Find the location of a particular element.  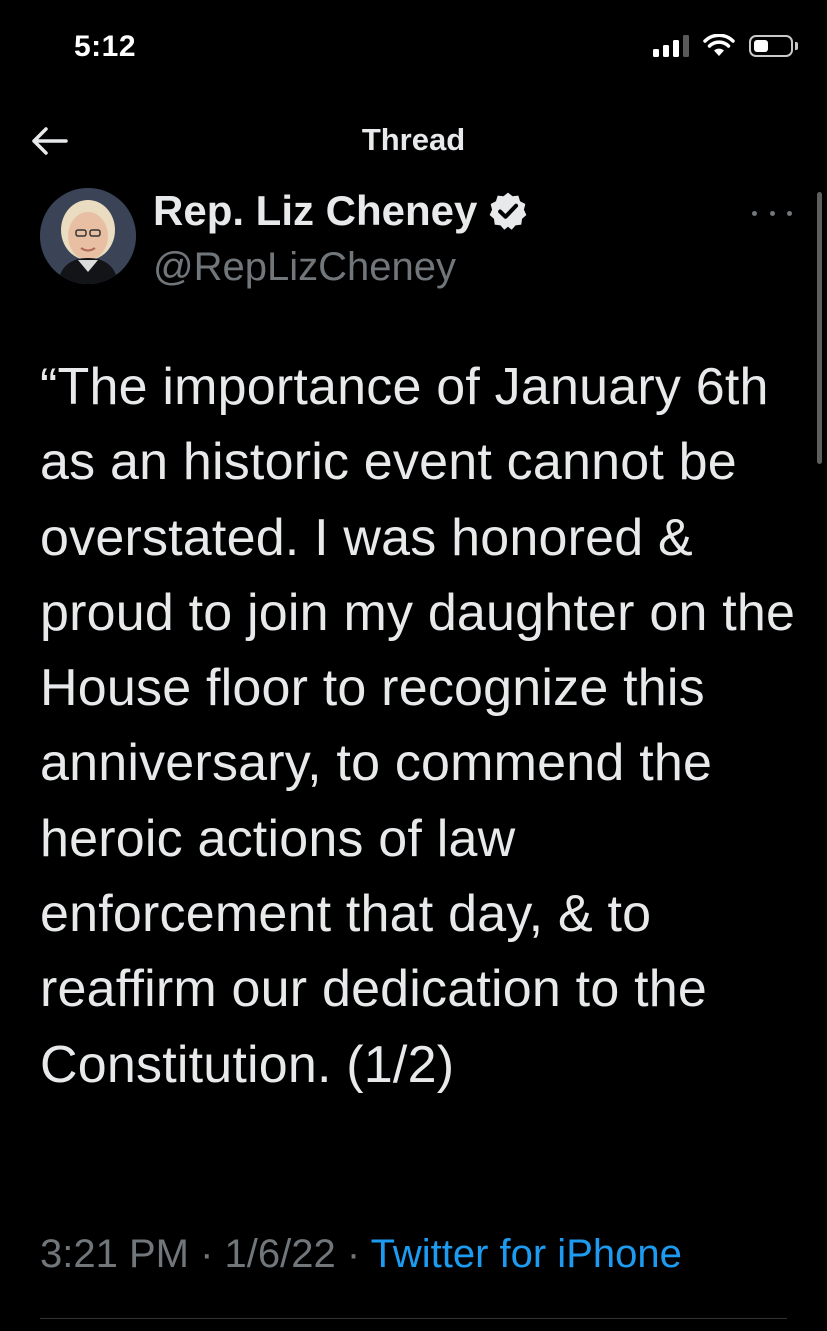

avatar is located at coordinates (88, 236).